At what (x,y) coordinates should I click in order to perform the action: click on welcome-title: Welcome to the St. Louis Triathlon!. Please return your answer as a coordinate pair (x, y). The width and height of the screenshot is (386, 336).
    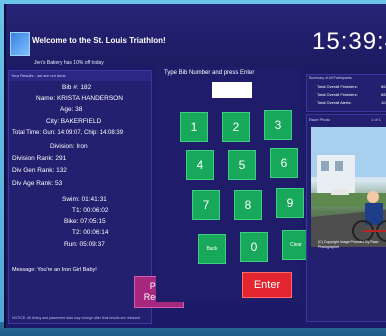
    Looking at the image, I should click on (99, 40).